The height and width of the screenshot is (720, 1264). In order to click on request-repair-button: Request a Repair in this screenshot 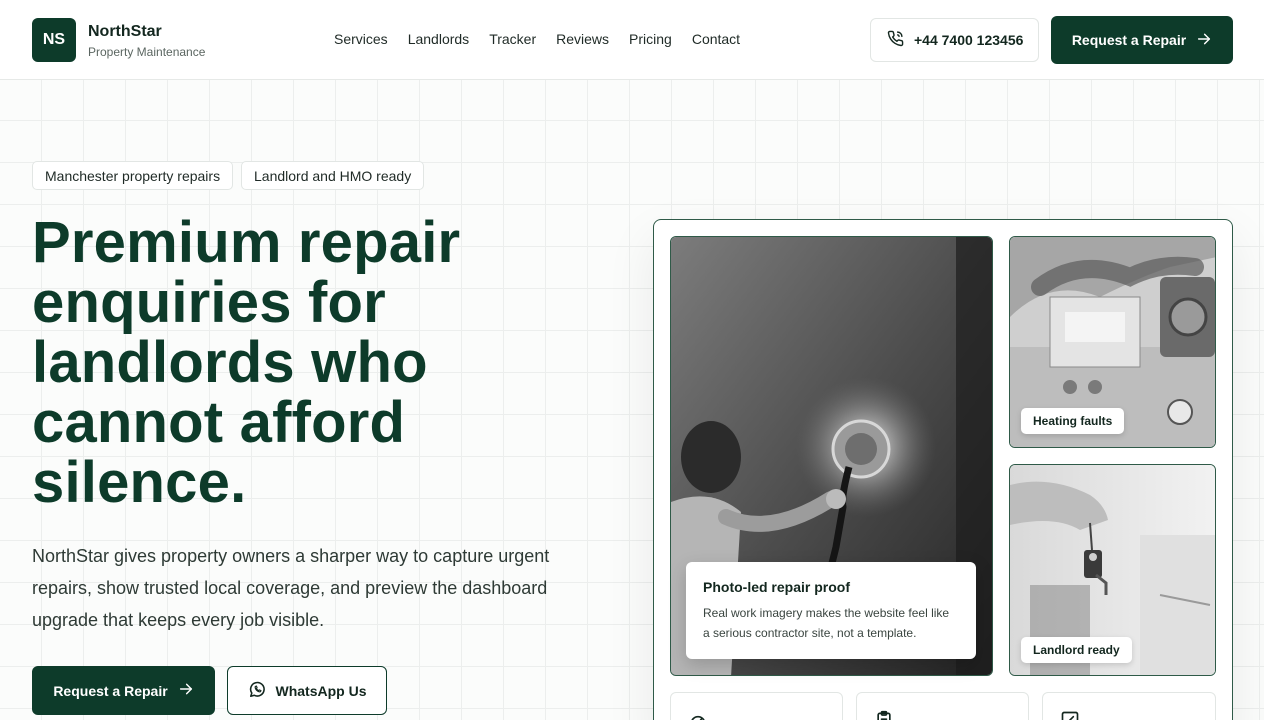, I will do `click(123, 690)`.